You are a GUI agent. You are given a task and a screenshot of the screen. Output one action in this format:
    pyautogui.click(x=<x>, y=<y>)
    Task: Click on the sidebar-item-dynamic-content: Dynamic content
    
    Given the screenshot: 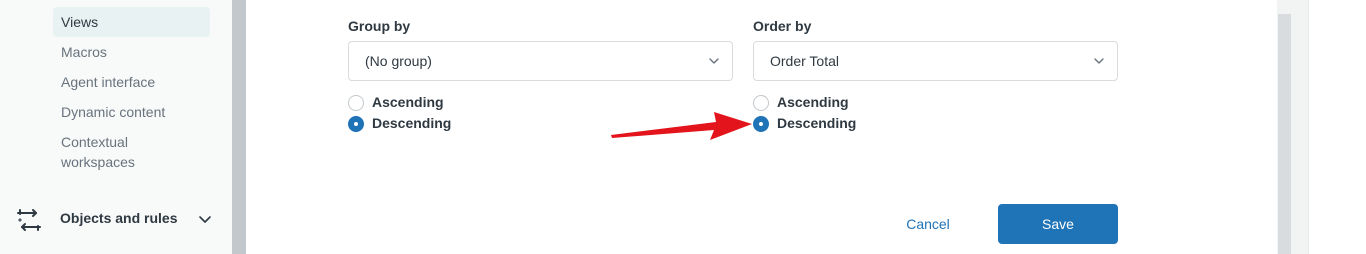 What is the action you would take?
    pyautogui.click(x=131, y=112)
    